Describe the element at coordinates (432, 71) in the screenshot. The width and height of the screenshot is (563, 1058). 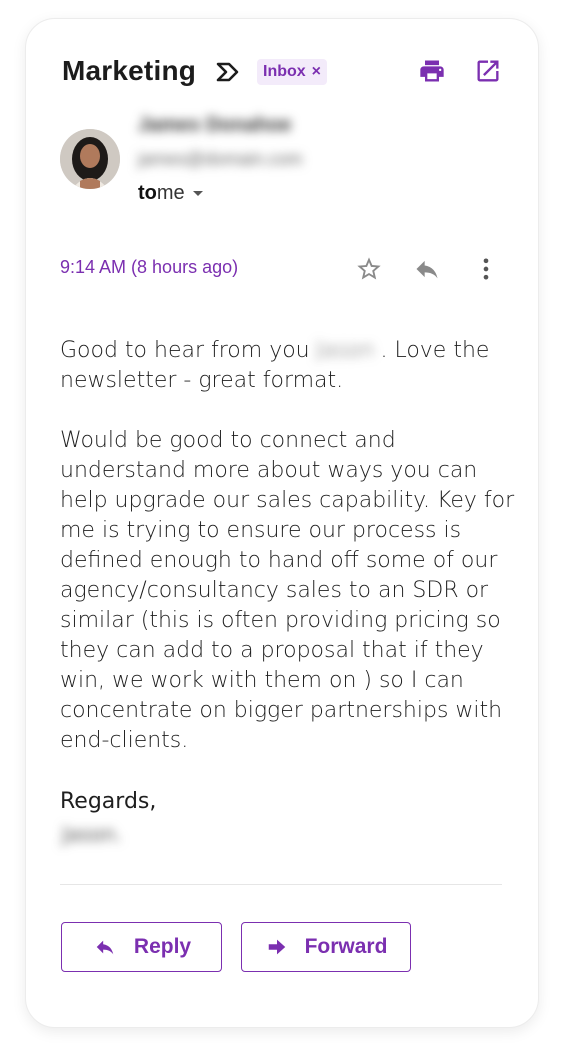
I see `print-icon` at that location.